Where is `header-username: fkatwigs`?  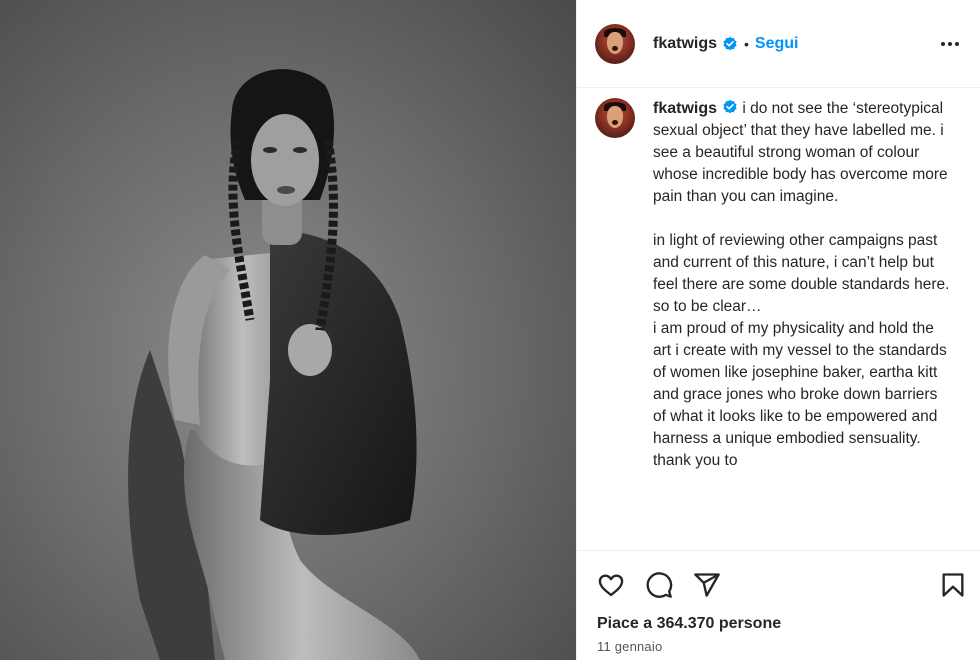
header-username: fkatwigs is located at coordinates (685, 44).